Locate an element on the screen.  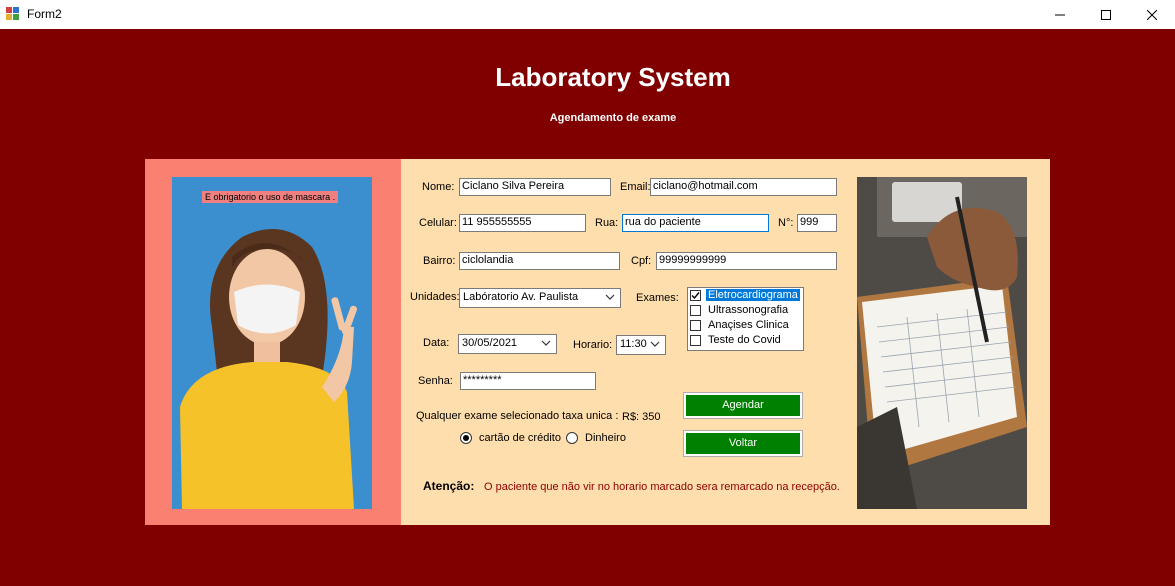
nome-input: Ciclano Silva Pereira is located at coordinates (535, 187).